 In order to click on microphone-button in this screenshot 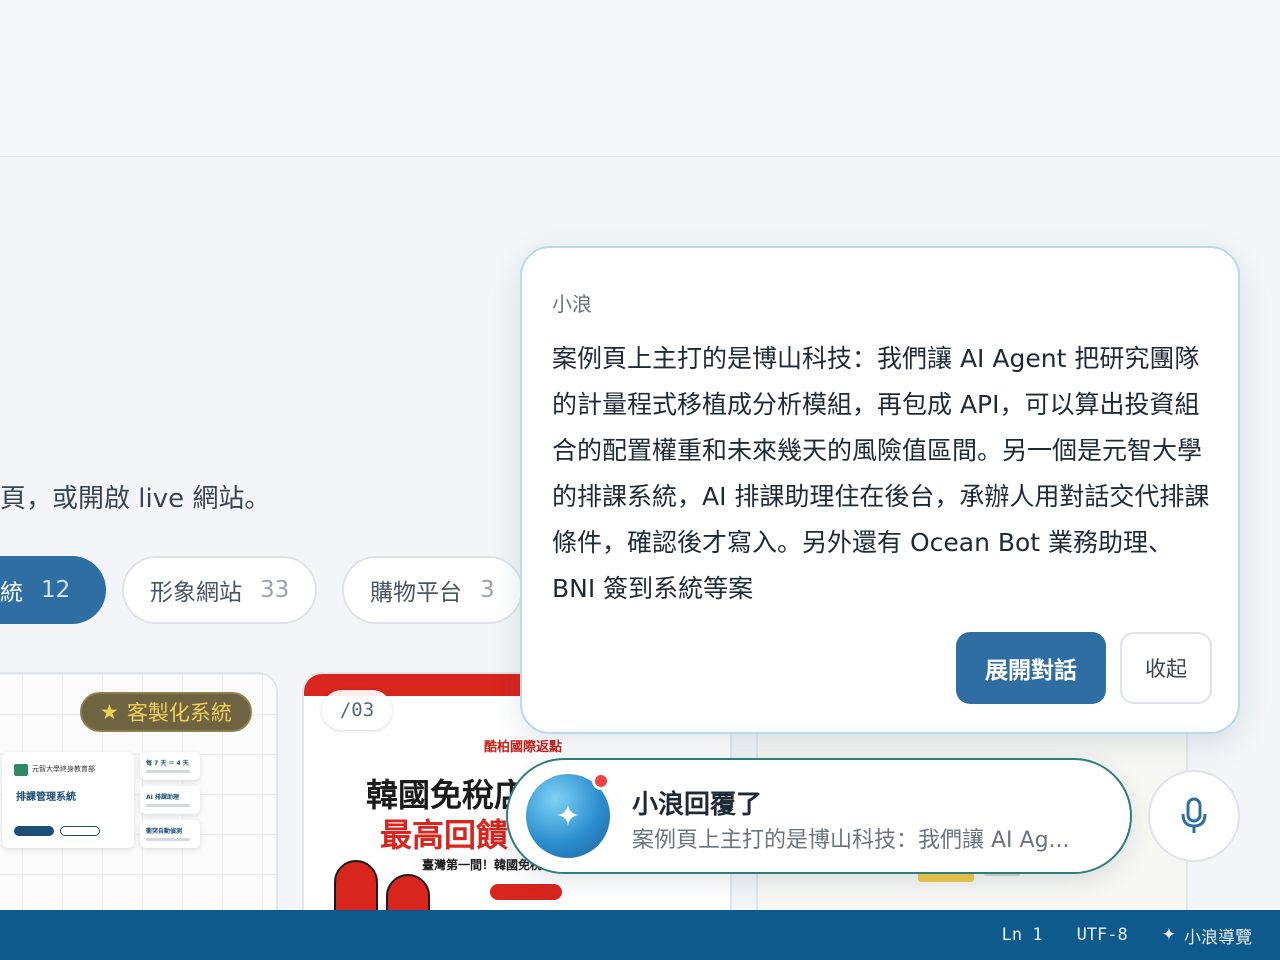, I will do `click(1194, 816)`.